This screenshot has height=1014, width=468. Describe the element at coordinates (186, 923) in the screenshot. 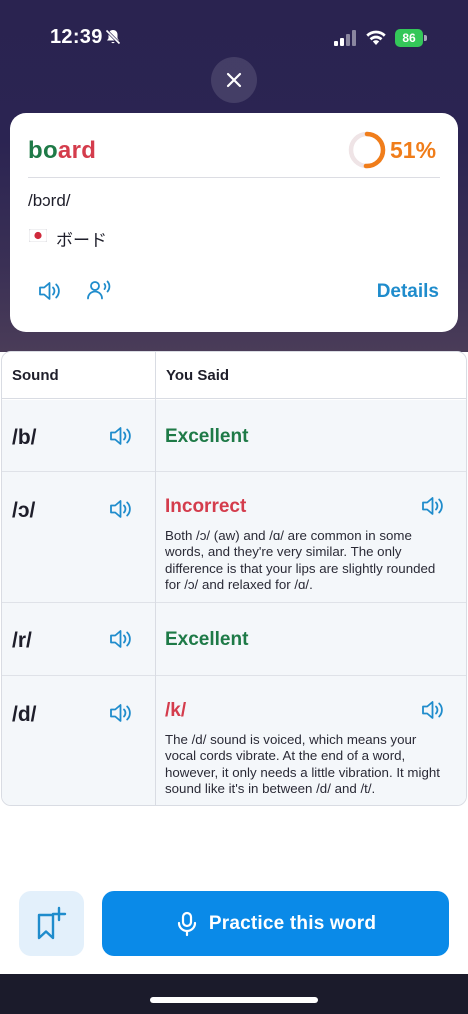

I see `microphone-icon` at that location.